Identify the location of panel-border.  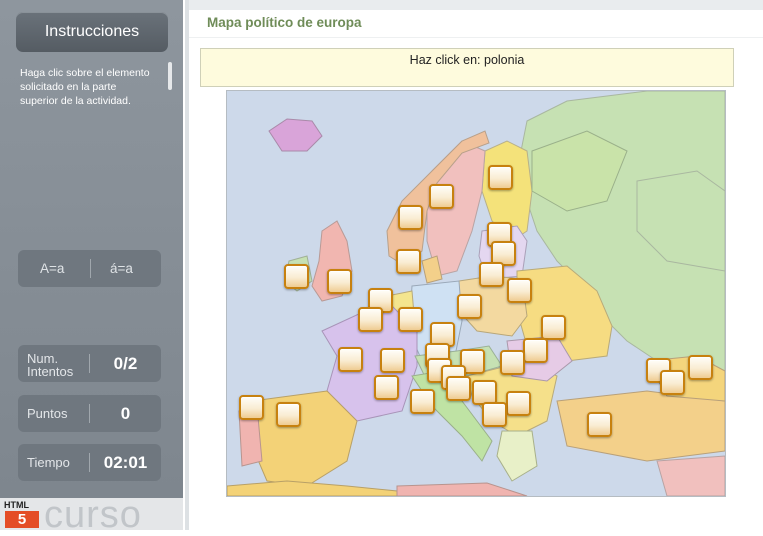
(187, 265).